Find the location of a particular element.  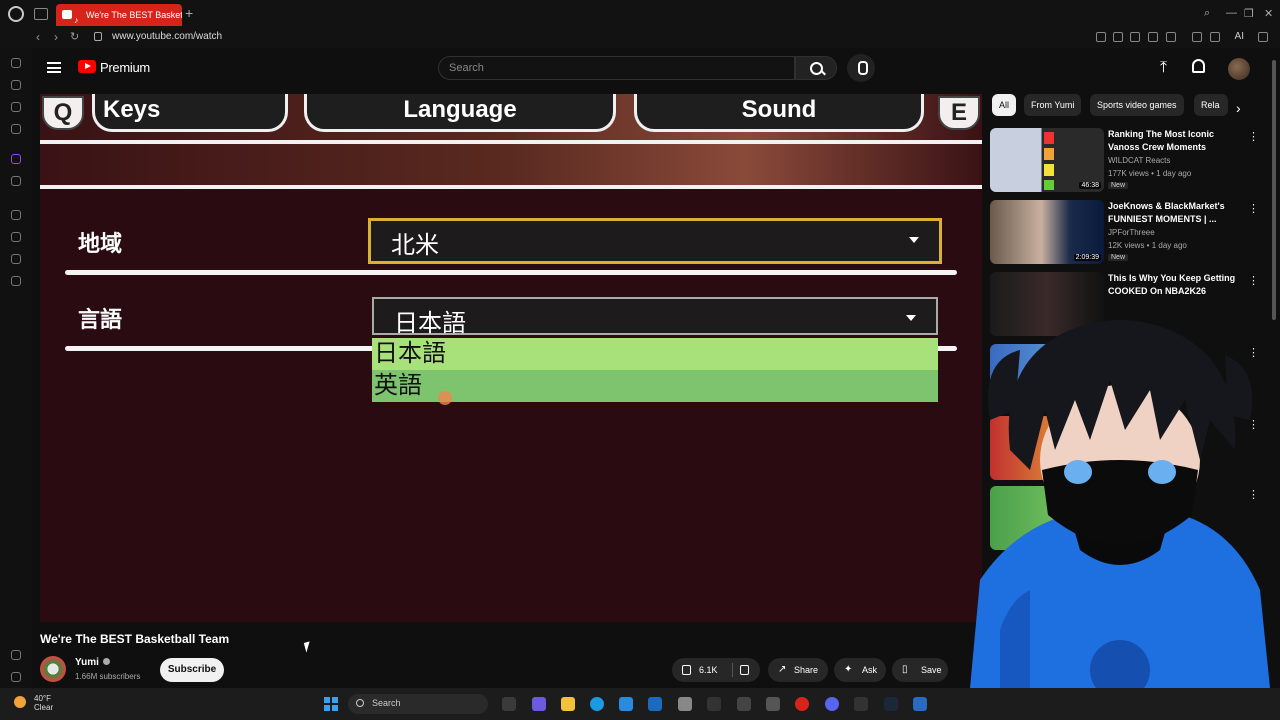

search-tabs-icon: ⌕ is located at coordinates (1207, 13).